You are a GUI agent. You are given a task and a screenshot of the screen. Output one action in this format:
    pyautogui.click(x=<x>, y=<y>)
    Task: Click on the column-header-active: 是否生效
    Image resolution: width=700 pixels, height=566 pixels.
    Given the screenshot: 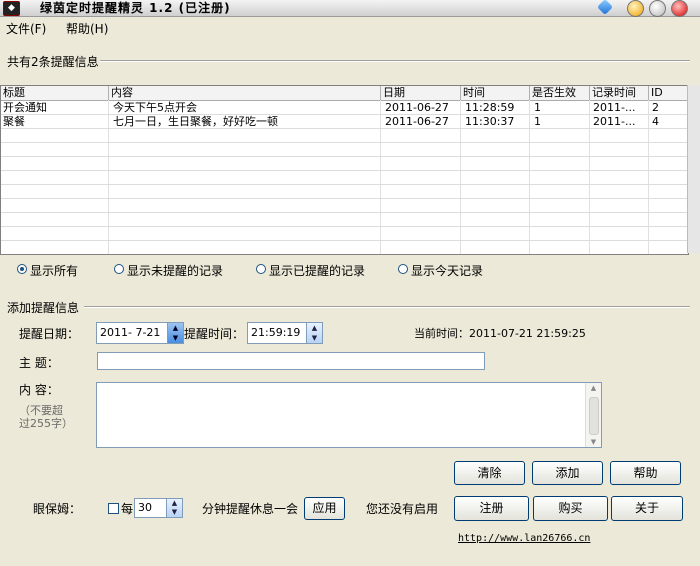 What is the action you would take?
    pyautogui.click(x=560, y=93)
    